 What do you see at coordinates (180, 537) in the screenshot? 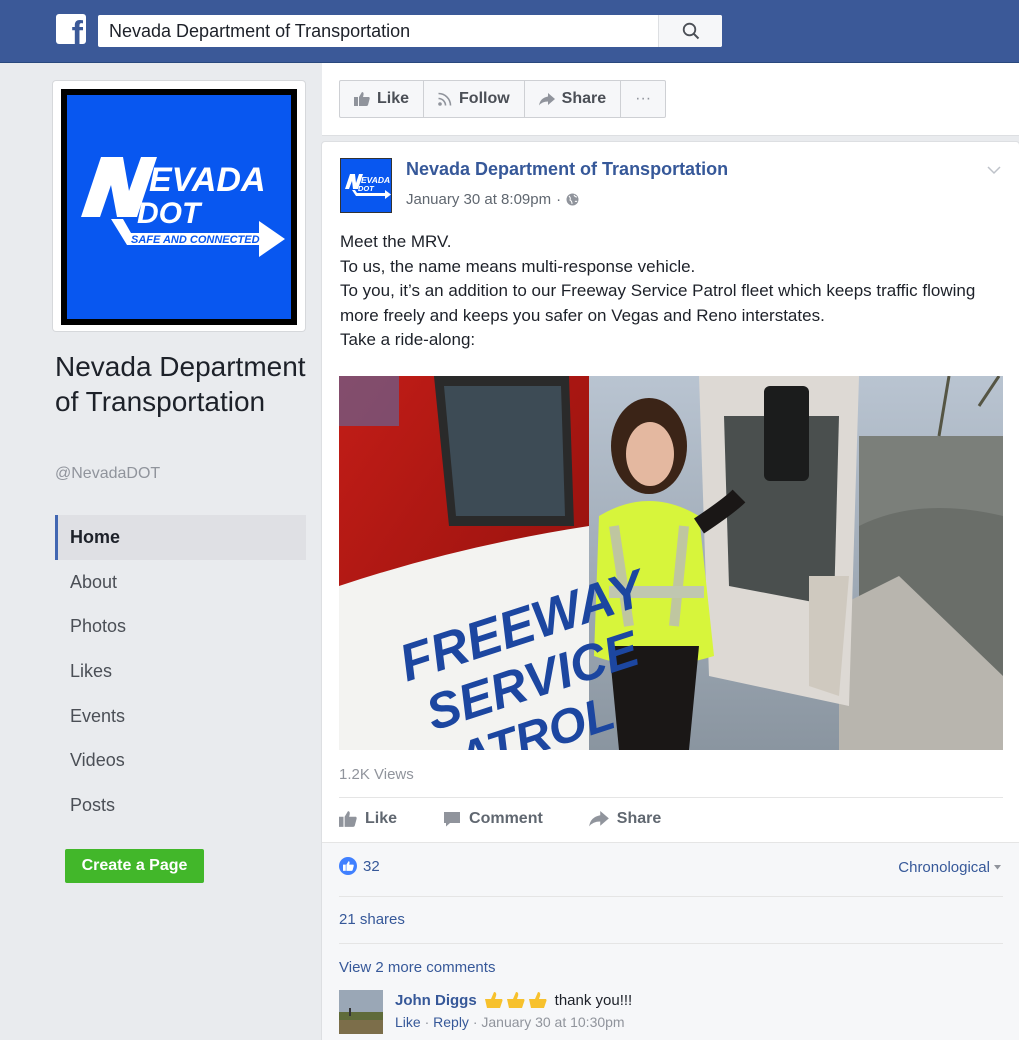
I see `nav-item-home: Home` at bounding box center [180, 537].